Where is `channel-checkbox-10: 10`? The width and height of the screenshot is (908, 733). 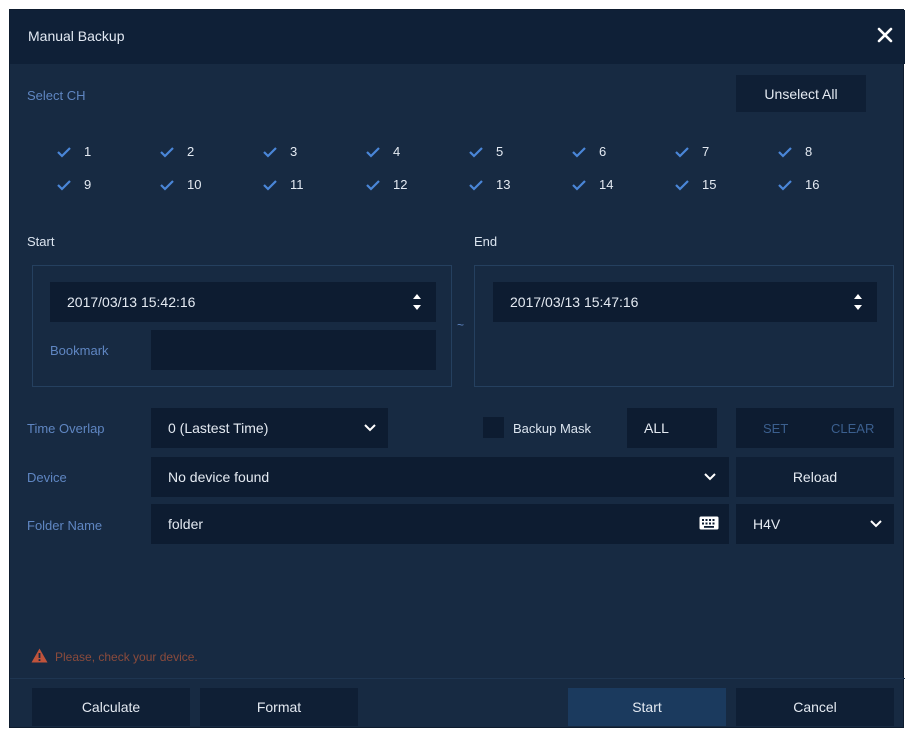
channel-checkbox-10: 10 is located at coordinates (180, 184).